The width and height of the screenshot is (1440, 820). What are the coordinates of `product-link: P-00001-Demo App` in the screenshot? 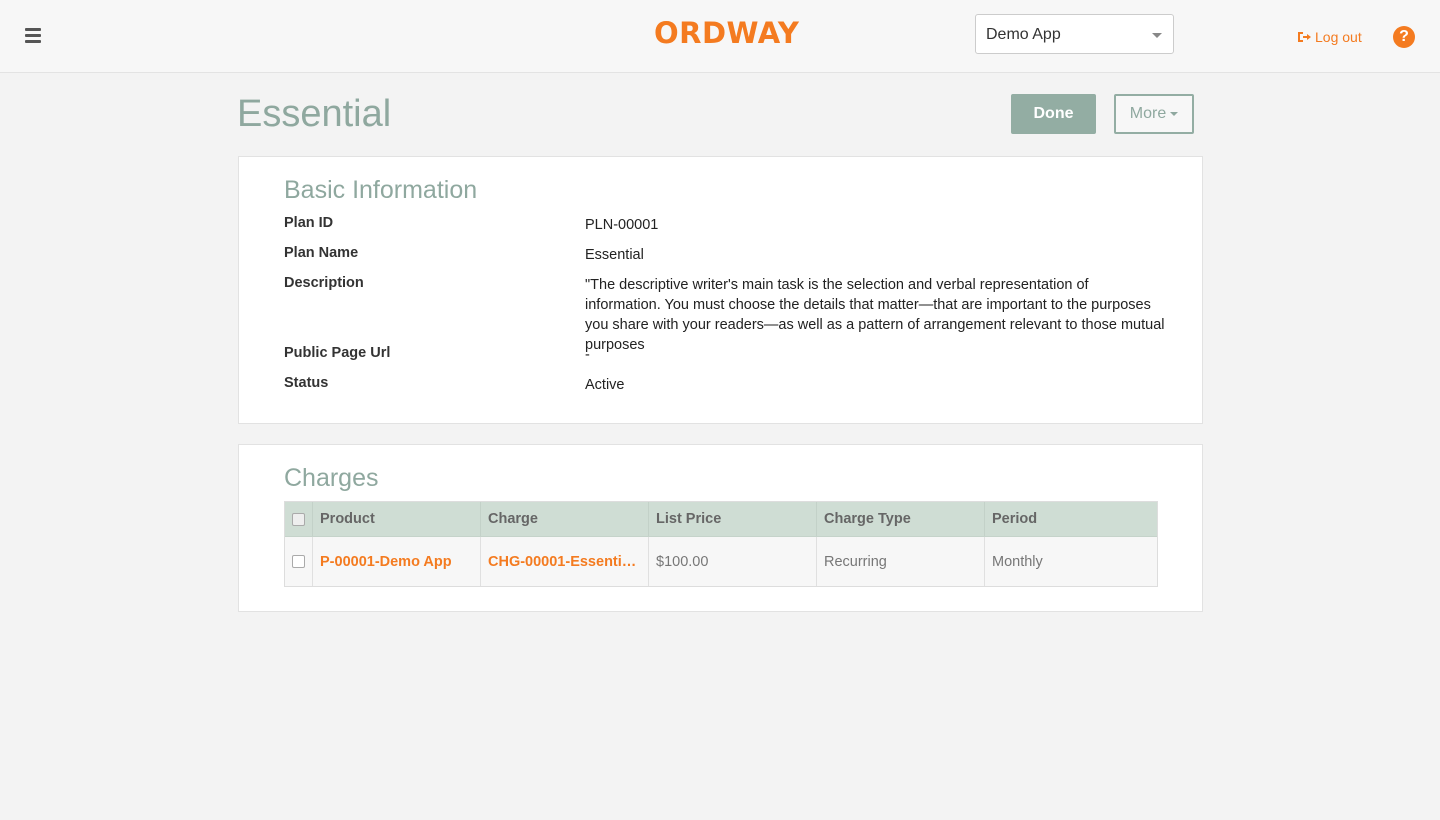 It's located at (386, 562).